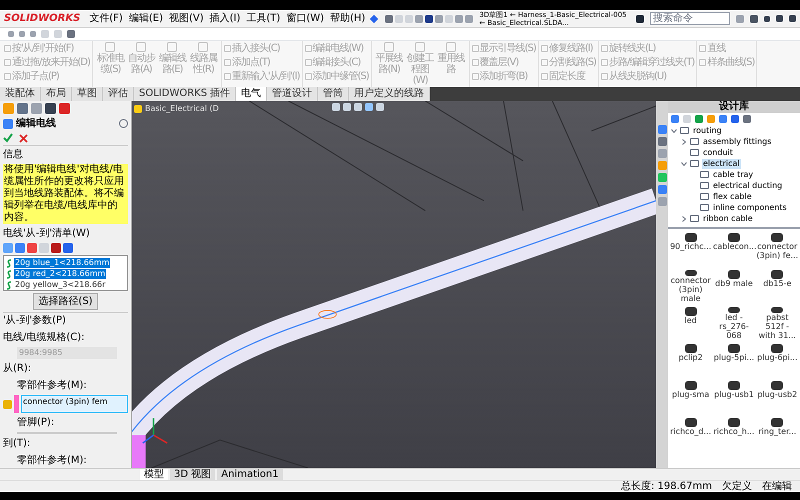  Describe the element at coordinates (691, 357) in the screenshot. I see `part-label: pclip2` at that location.